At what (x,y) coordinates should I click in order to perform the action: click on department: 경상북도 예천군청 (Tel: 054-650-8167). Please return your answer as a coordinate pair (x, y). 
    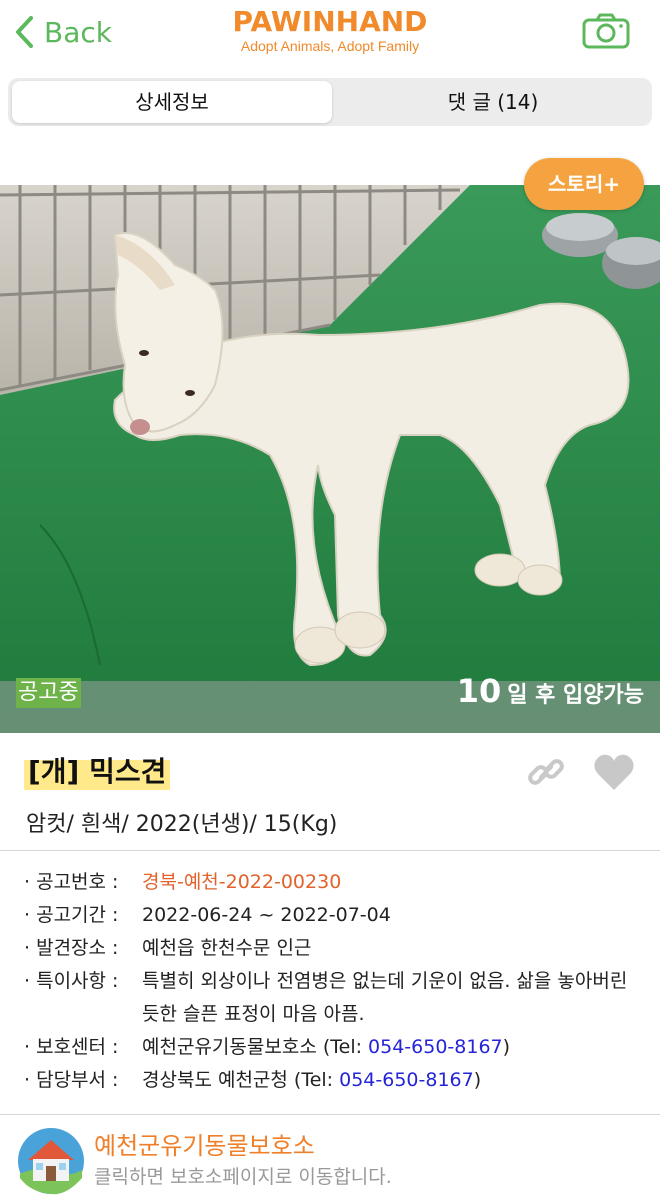
    Looking at the image, I should click on (393, 1080).